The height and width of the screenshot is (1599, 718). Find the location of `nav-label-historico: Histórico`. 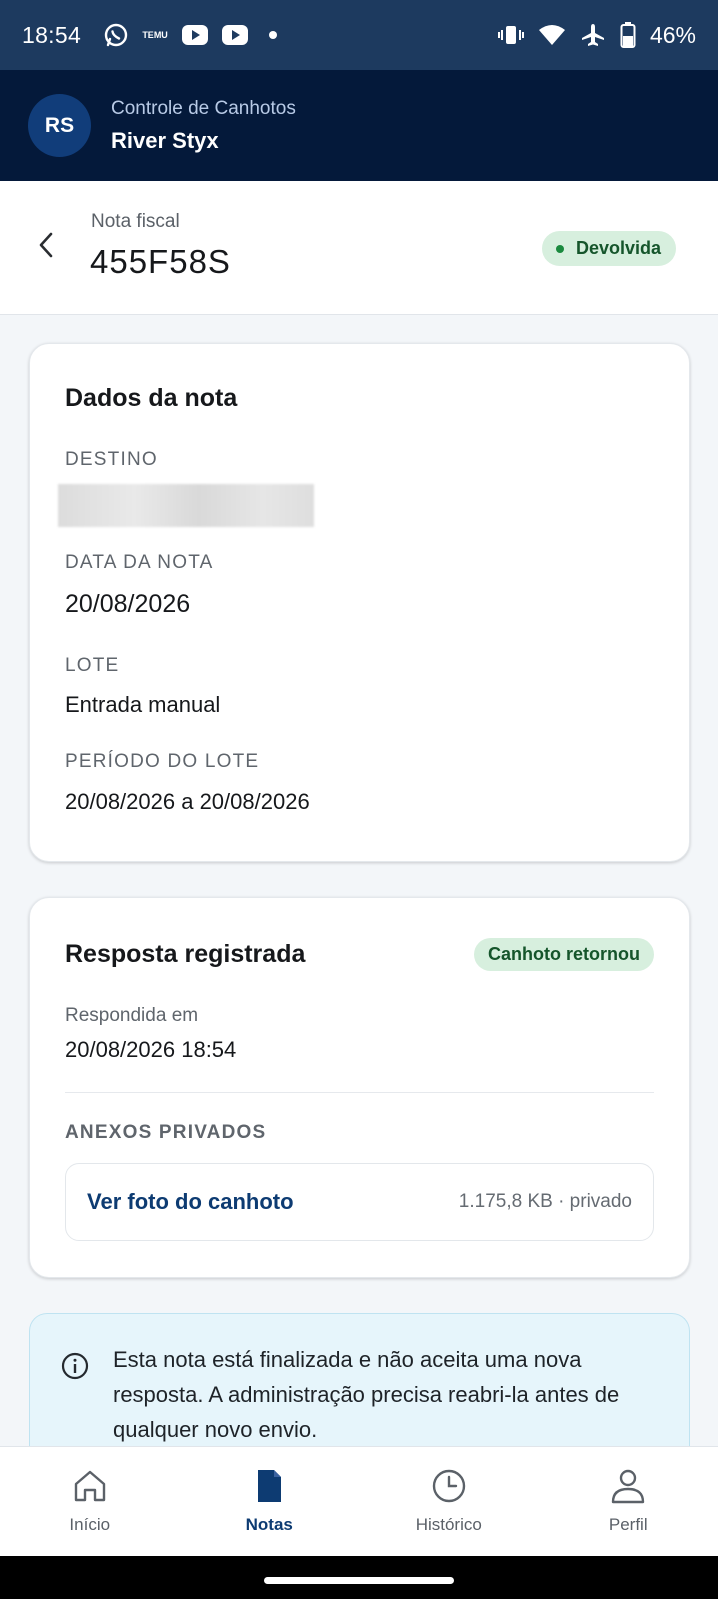

nav-label-historico: Histórico is located at coordinates (448, 1524).